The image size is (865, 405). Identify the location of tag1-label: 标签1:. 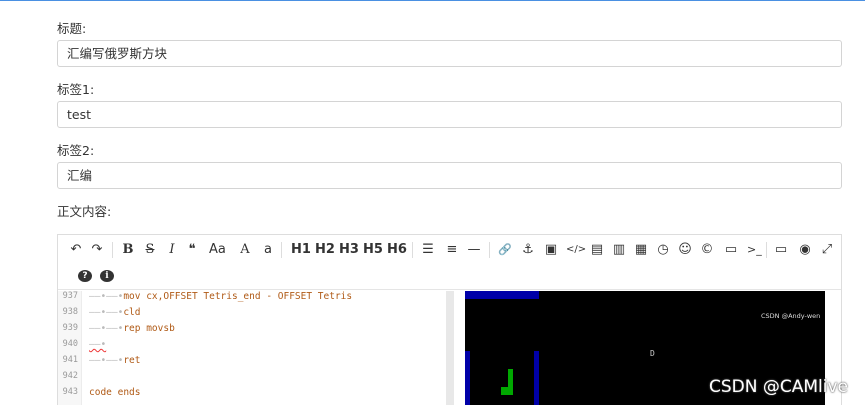
(76, 89).